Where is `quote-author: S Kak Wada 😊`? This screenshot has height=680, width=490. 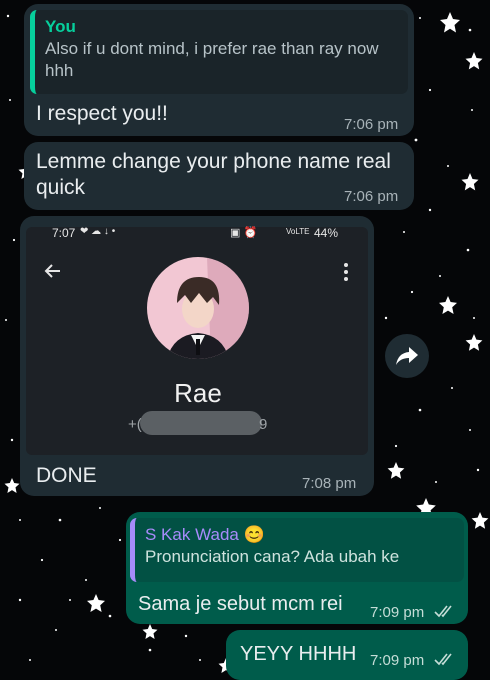
quote-author: S Kak Wada 😊 is located at coordinates (205, 534).